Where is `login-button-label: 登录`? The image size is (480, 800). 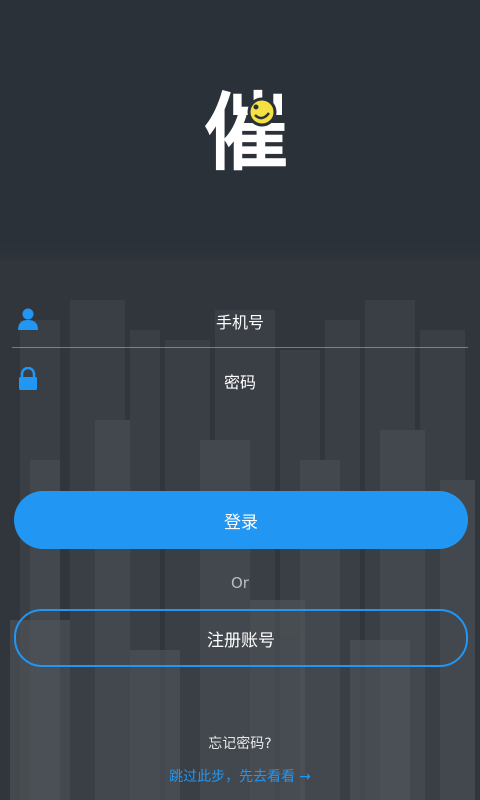 login-button-label: 登录 is located at coordinates (241, 522).